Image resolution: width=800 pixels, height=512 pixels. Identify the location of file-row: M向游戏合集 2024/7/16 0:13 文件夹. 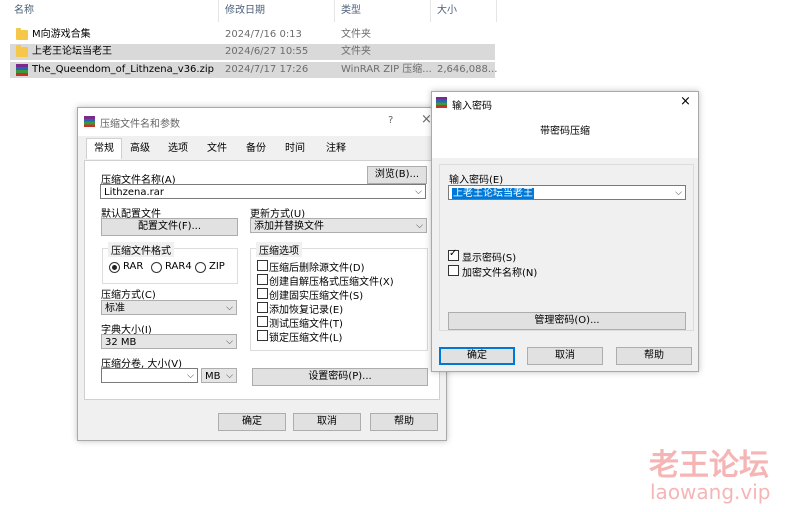
(252, 35).